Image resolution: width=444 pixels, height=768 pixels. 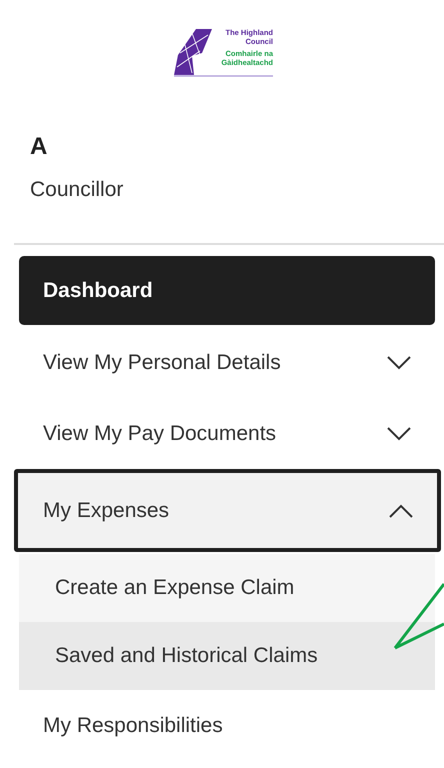 I want to click on chevron-up-icon, so click(x=401, y=511).